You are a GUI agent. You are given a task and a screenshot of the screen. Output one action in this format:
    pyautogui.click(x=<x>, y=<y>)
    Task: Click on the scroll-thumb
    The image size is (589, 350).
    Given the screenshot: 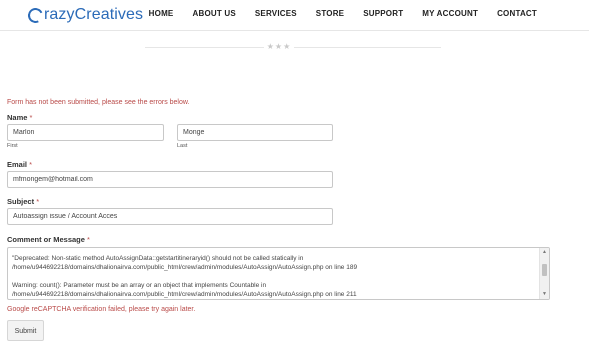 What is the action you would take?
    pyautogui.click(x=544, y=270)
    